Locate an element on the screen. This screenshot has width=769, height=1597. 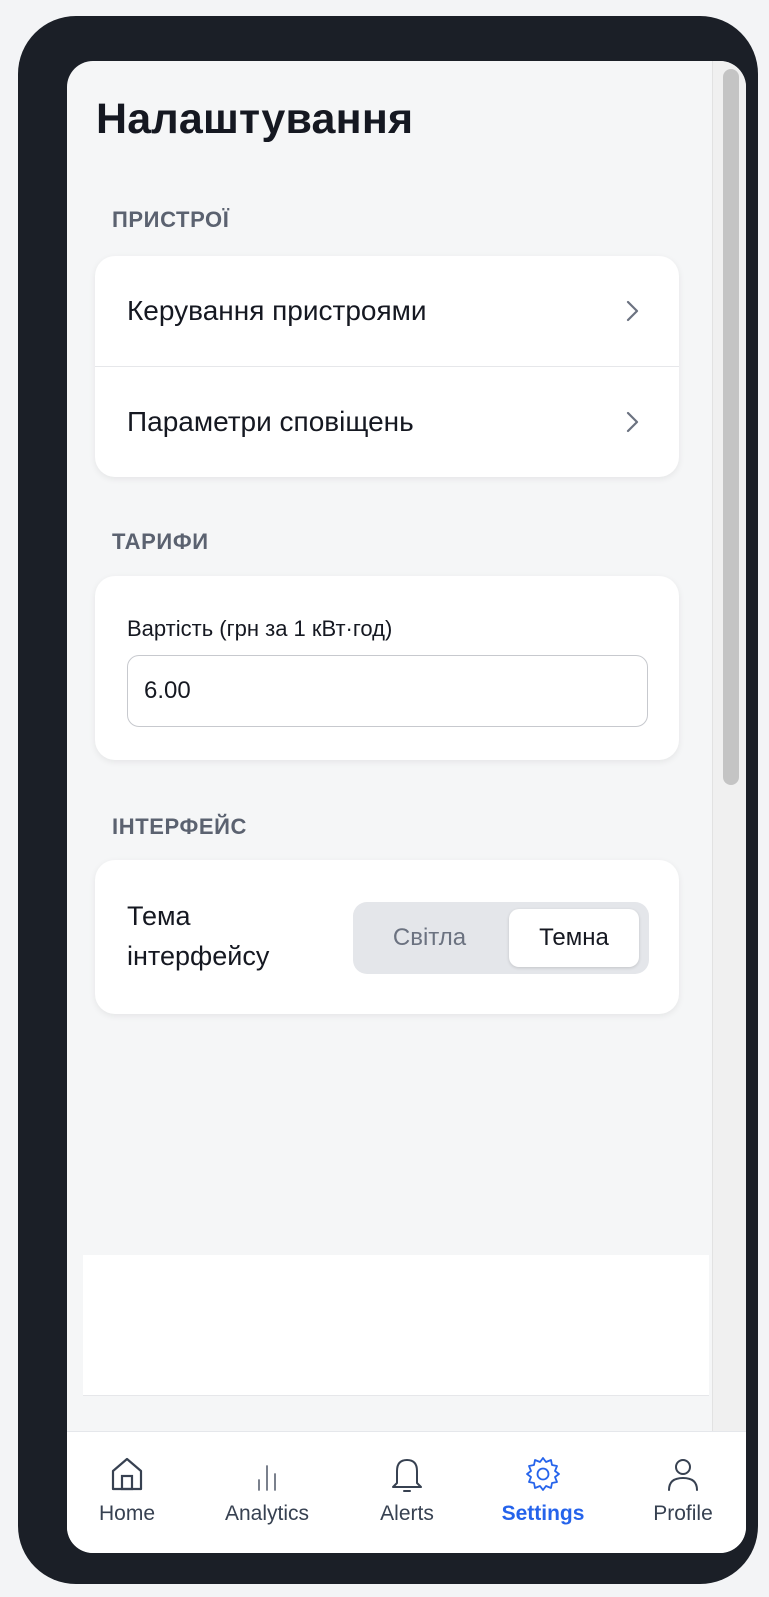
theme-toggle: Світла Темна is located at coordinates (501, 938).